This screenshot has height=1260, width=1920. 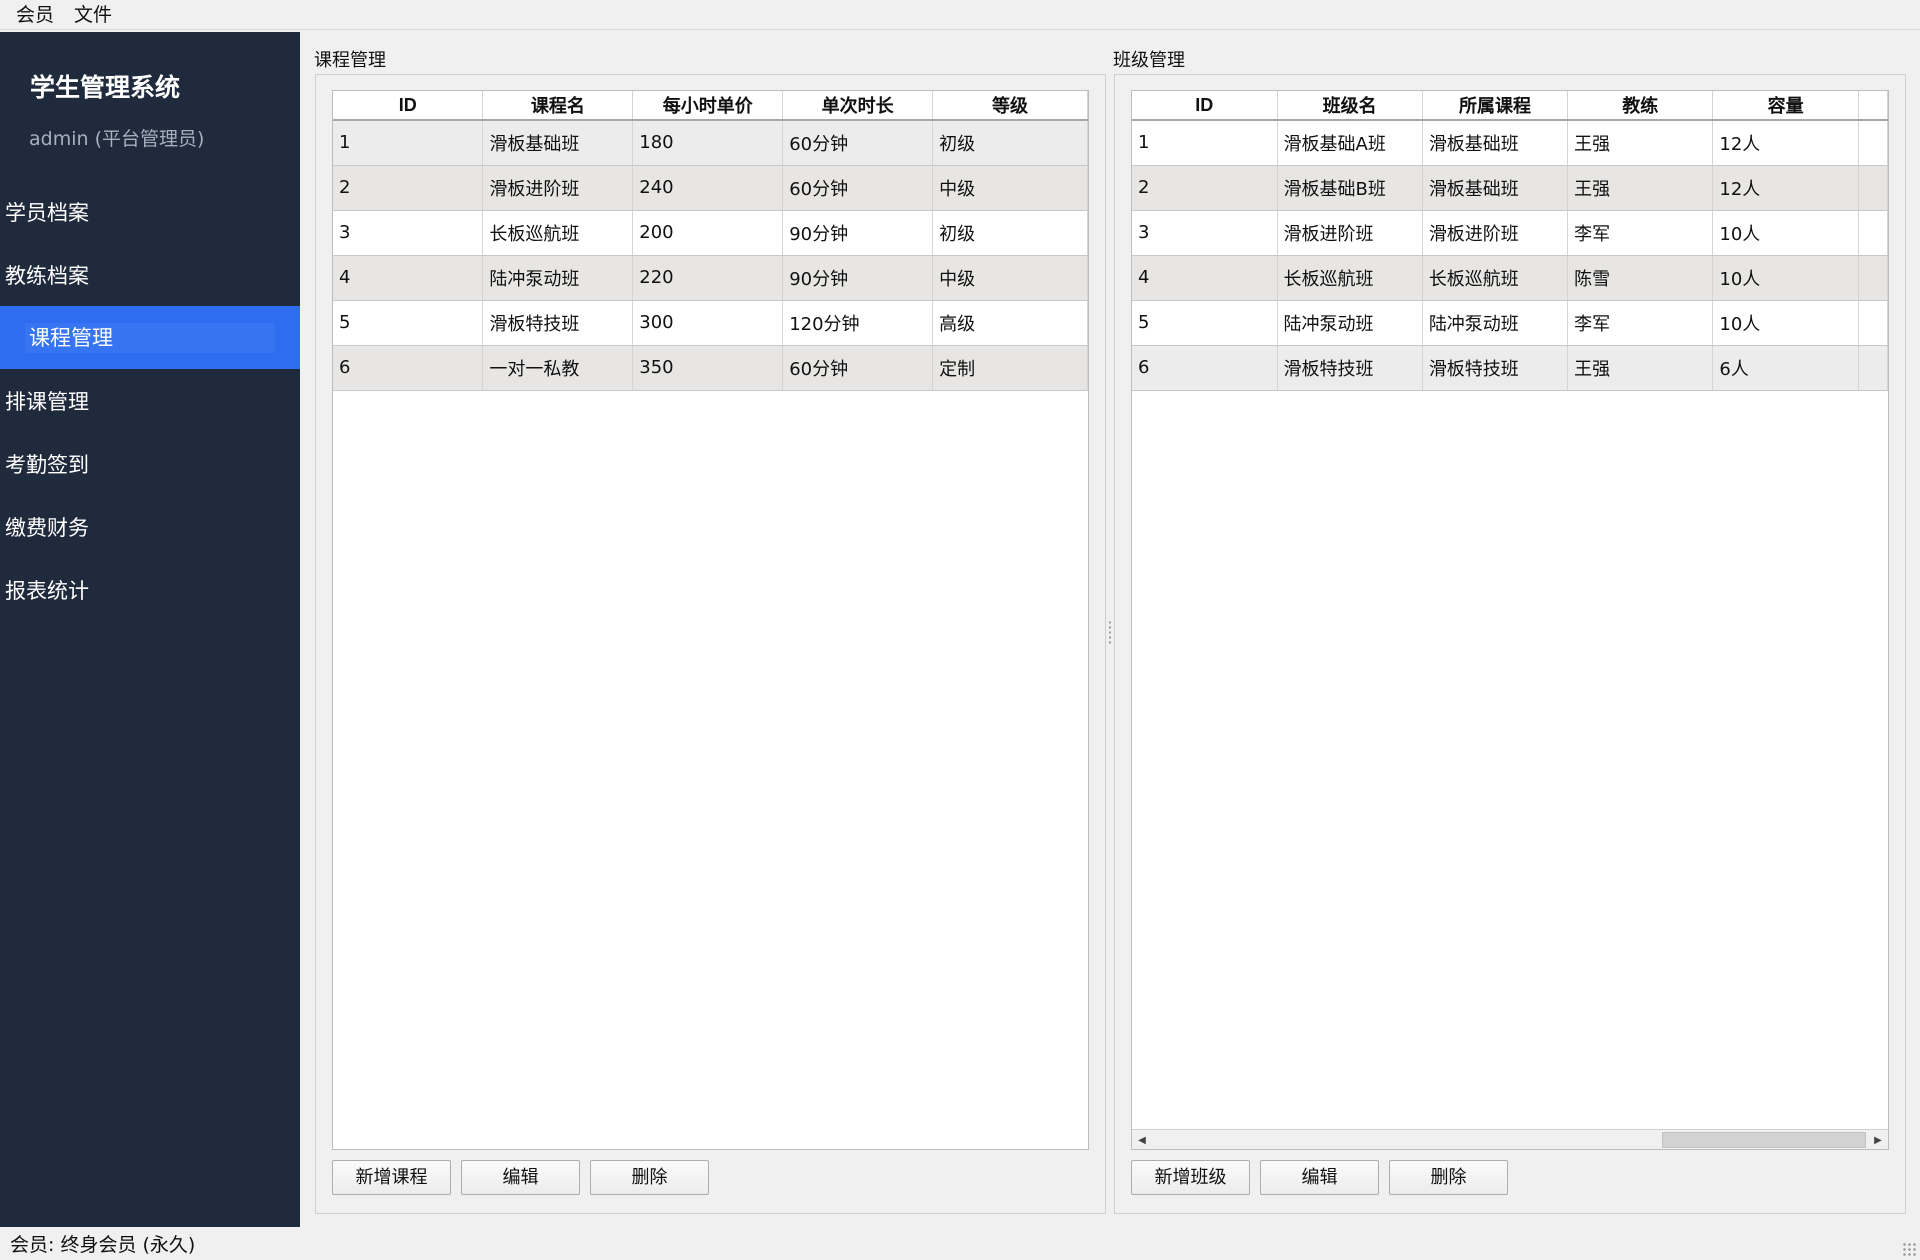 I want to click on table-cell: 6人, so click(x=1785, y=368).